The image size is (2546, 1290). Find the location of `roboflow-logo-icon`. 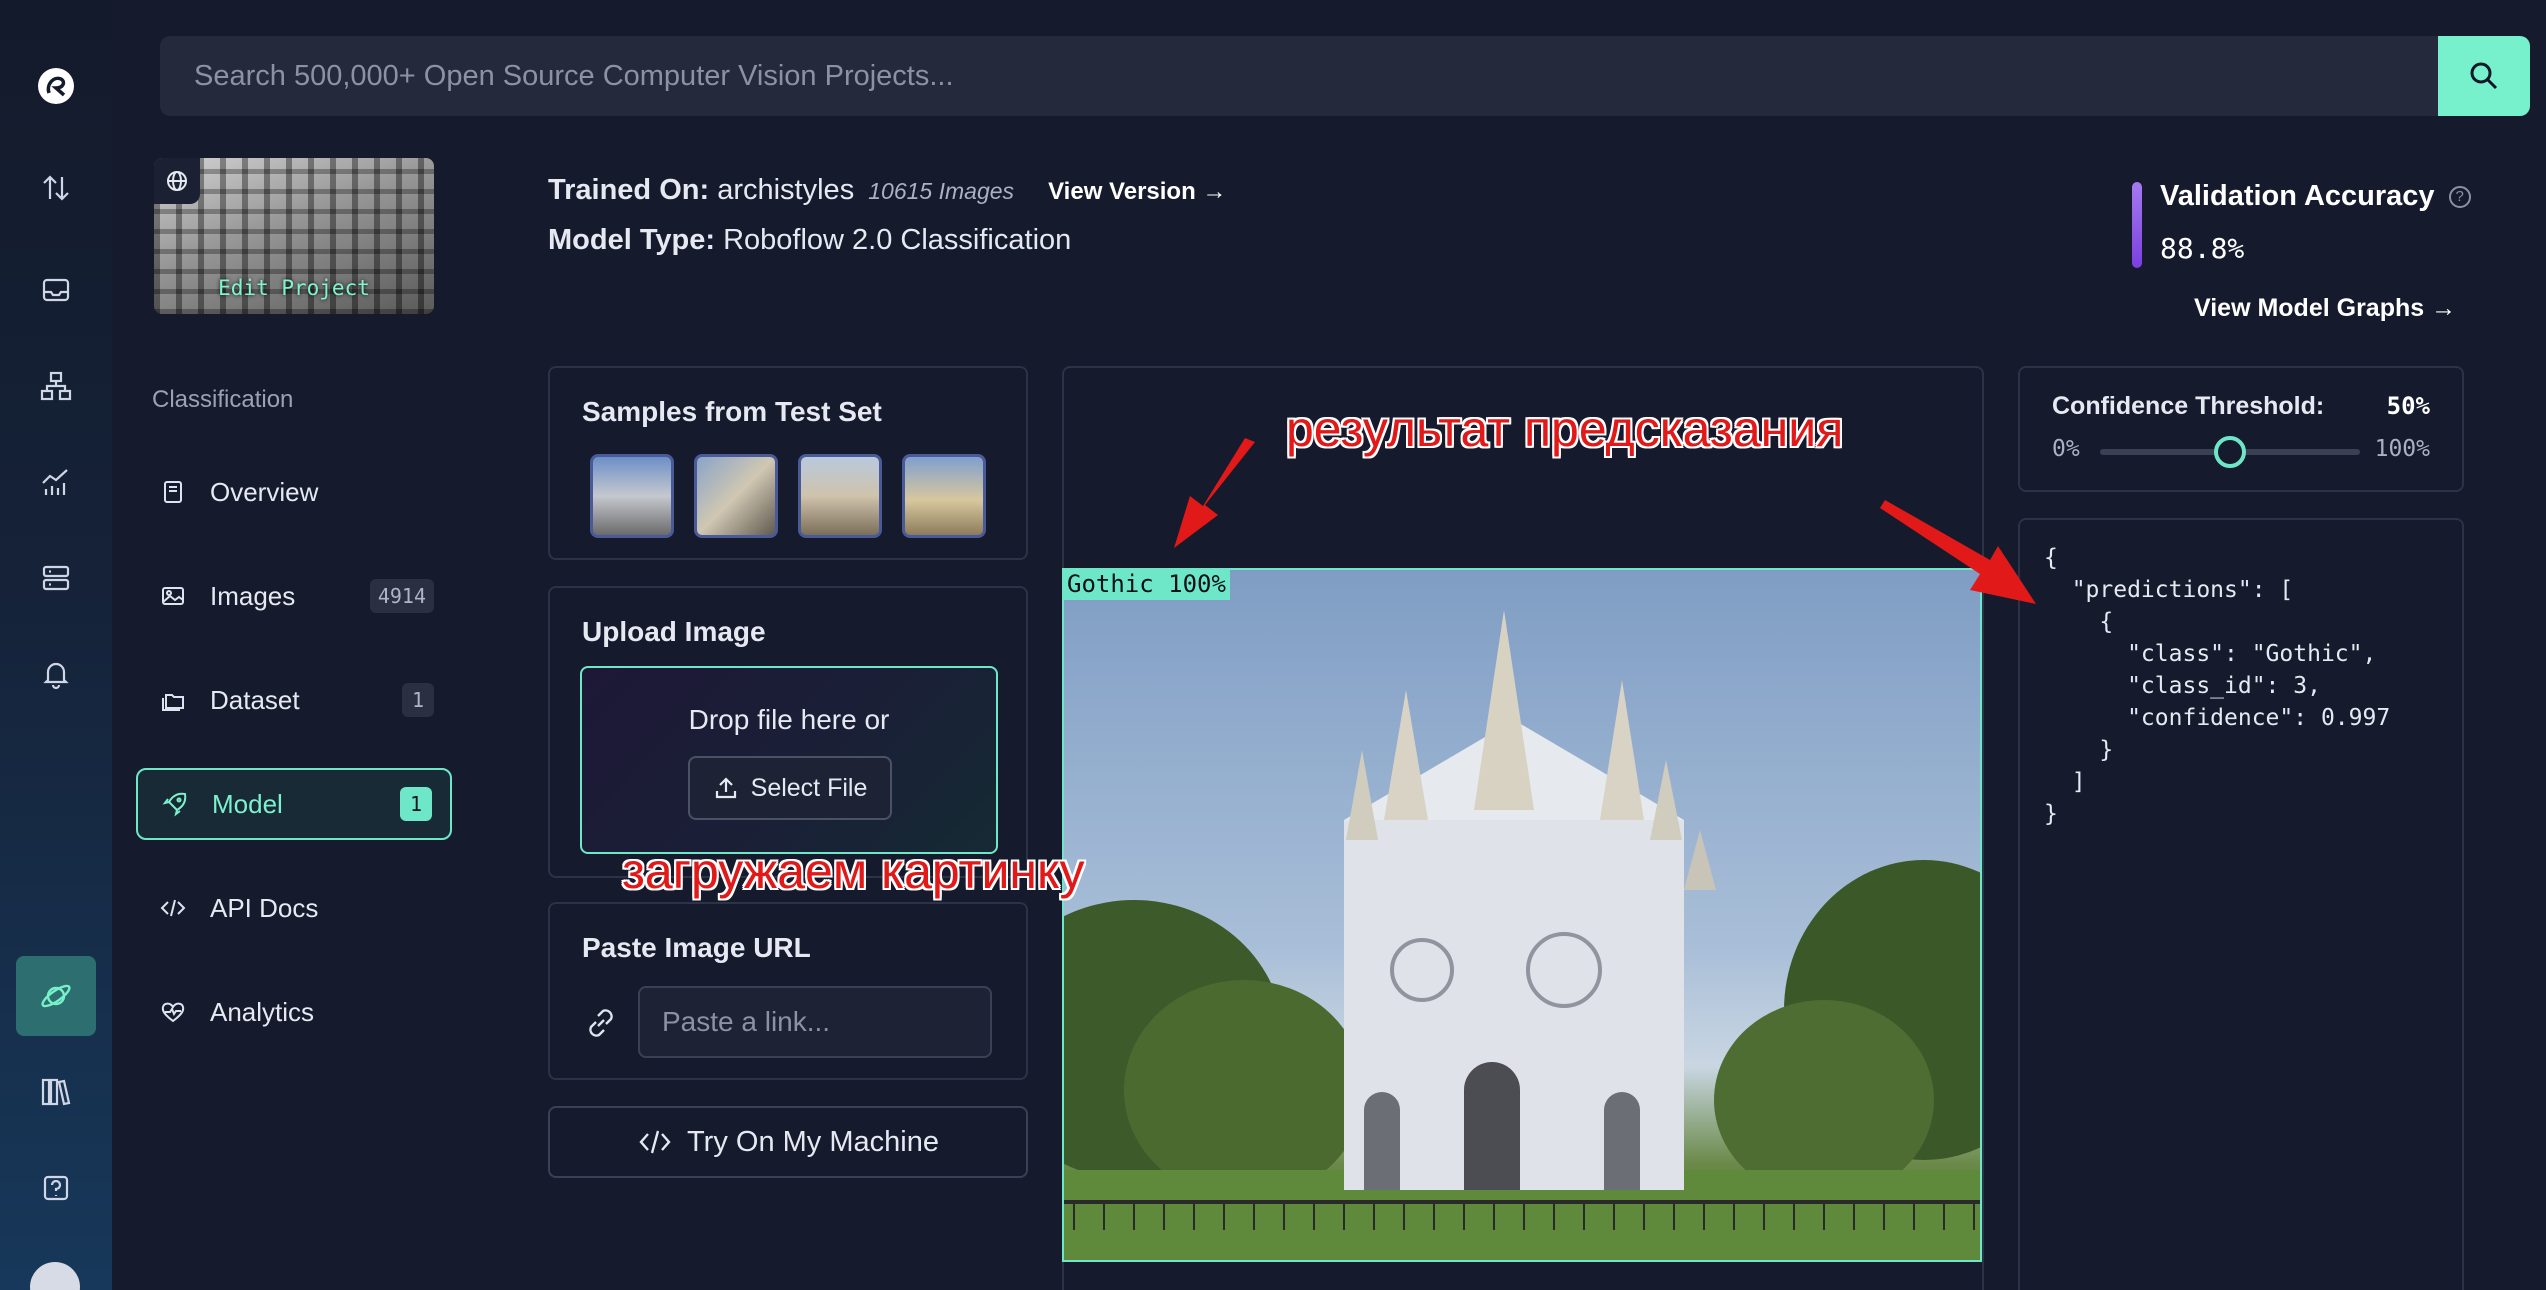

roboflow-logo-icon is located at coordinates (56, 86).